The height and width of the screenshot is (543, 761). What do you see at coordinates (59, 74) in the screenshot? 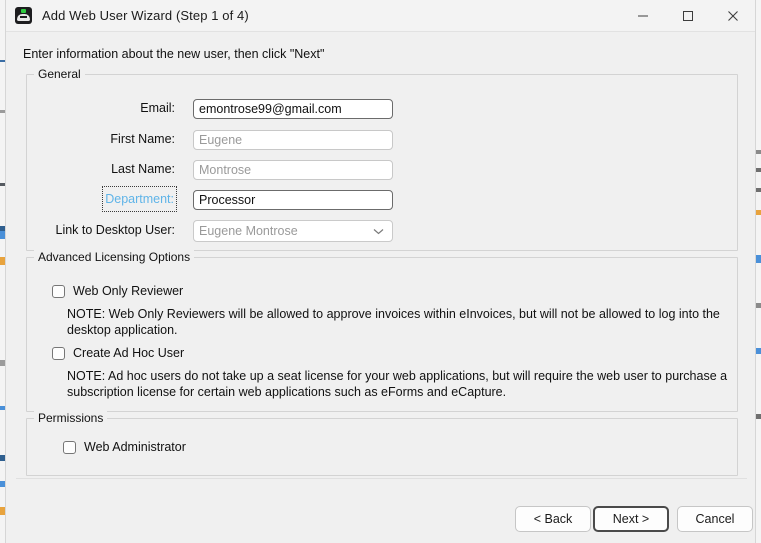
I see `general-group-title: General` at bounding box center [59, 74].